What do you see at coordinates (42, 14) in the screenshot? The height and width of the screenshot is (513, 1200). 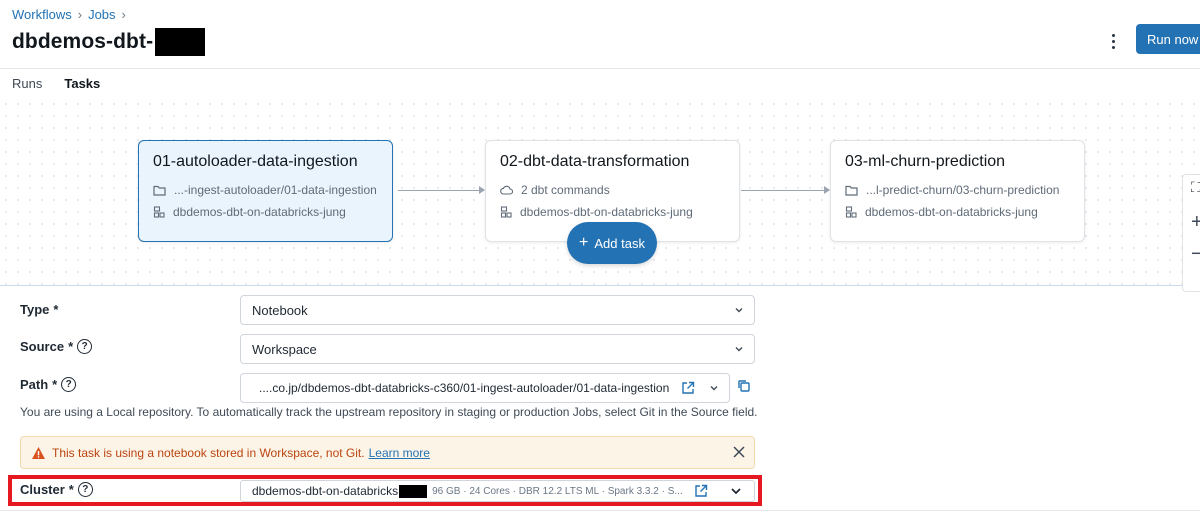 I see `breadcrumb-workflows: Workflows` at bounding box center [42, 14].